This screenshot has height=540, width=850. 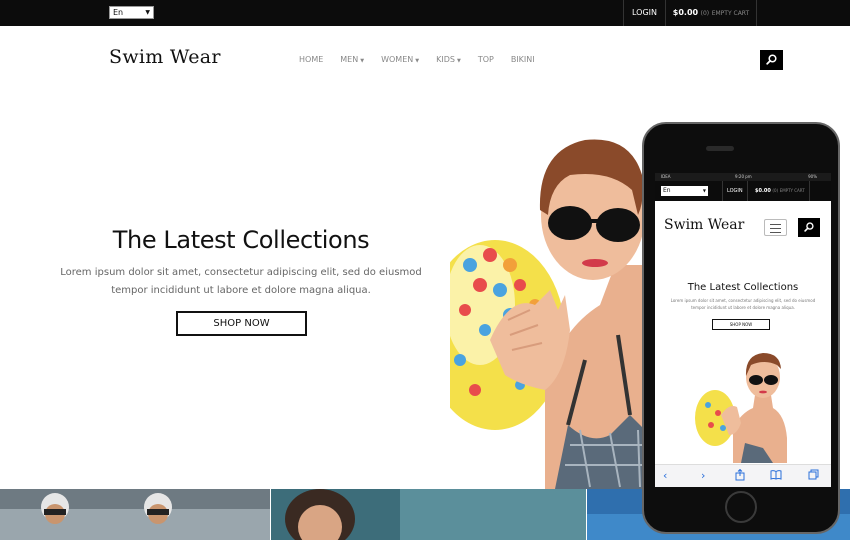 I want to click on nav-item-men: MEN ▼, so click(x=352, y=59).